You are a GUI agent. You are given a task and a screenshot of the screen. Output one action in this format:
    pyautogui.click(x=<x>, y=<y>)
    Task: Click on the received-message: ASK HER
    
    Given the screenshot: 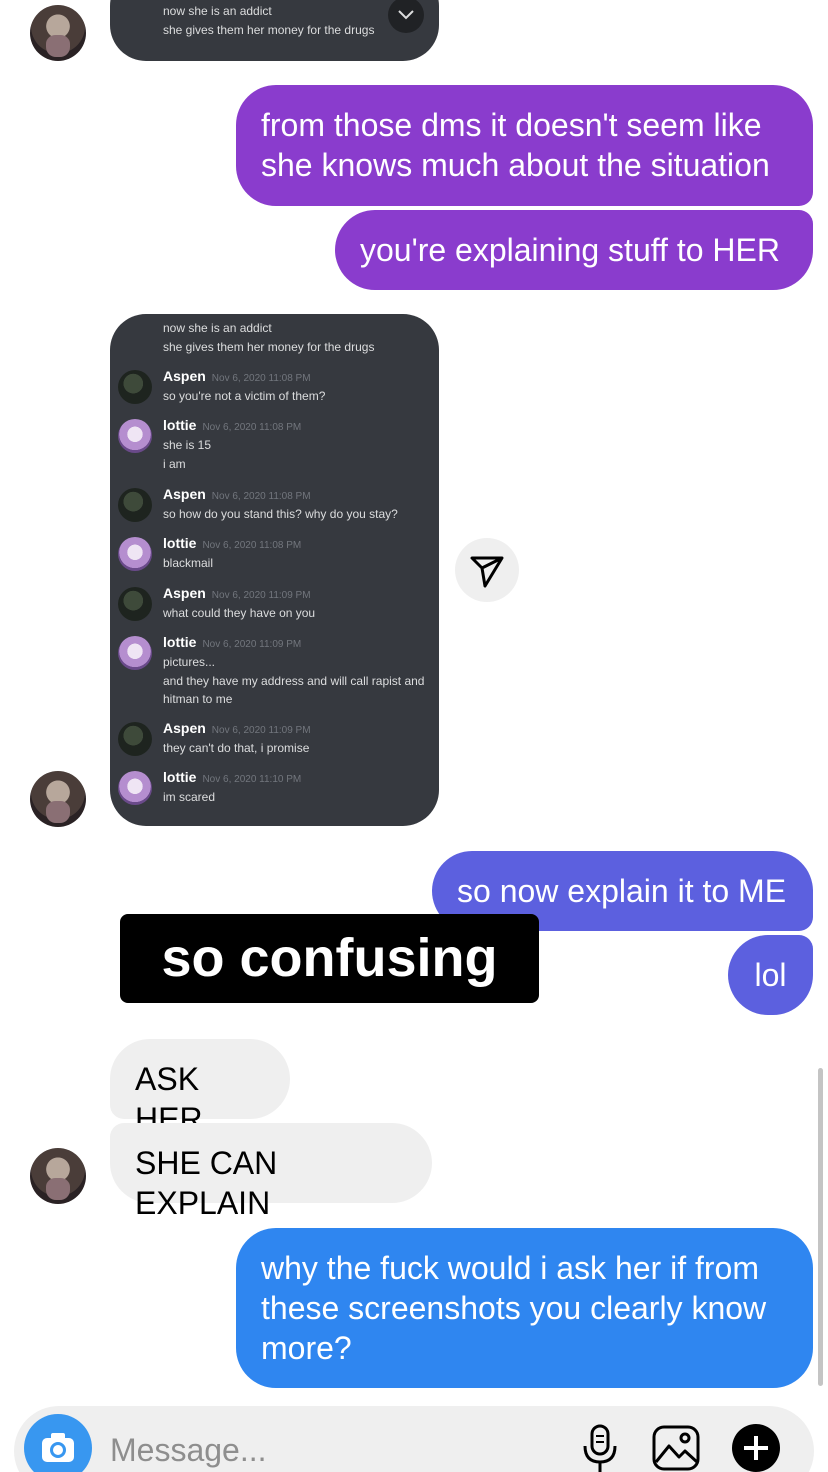 What is the action you would take?
    pyautogui.click(x=200, y=1088)
    